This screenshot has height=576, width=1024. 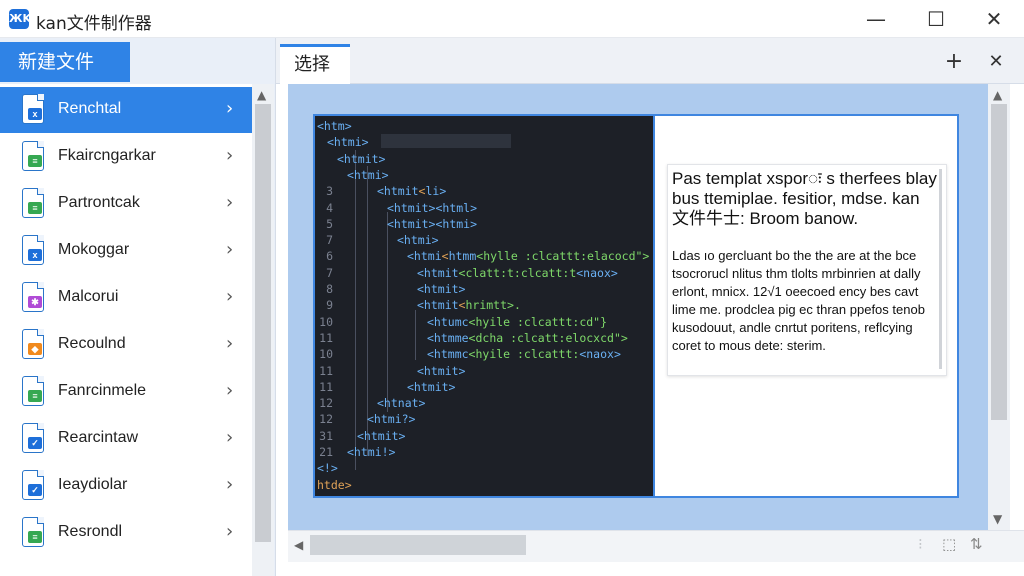 What do you see at coordinates (999, 262) in the screenshot?
I see `canvas-vscroll-thumb` at bounding box center [999, 262].